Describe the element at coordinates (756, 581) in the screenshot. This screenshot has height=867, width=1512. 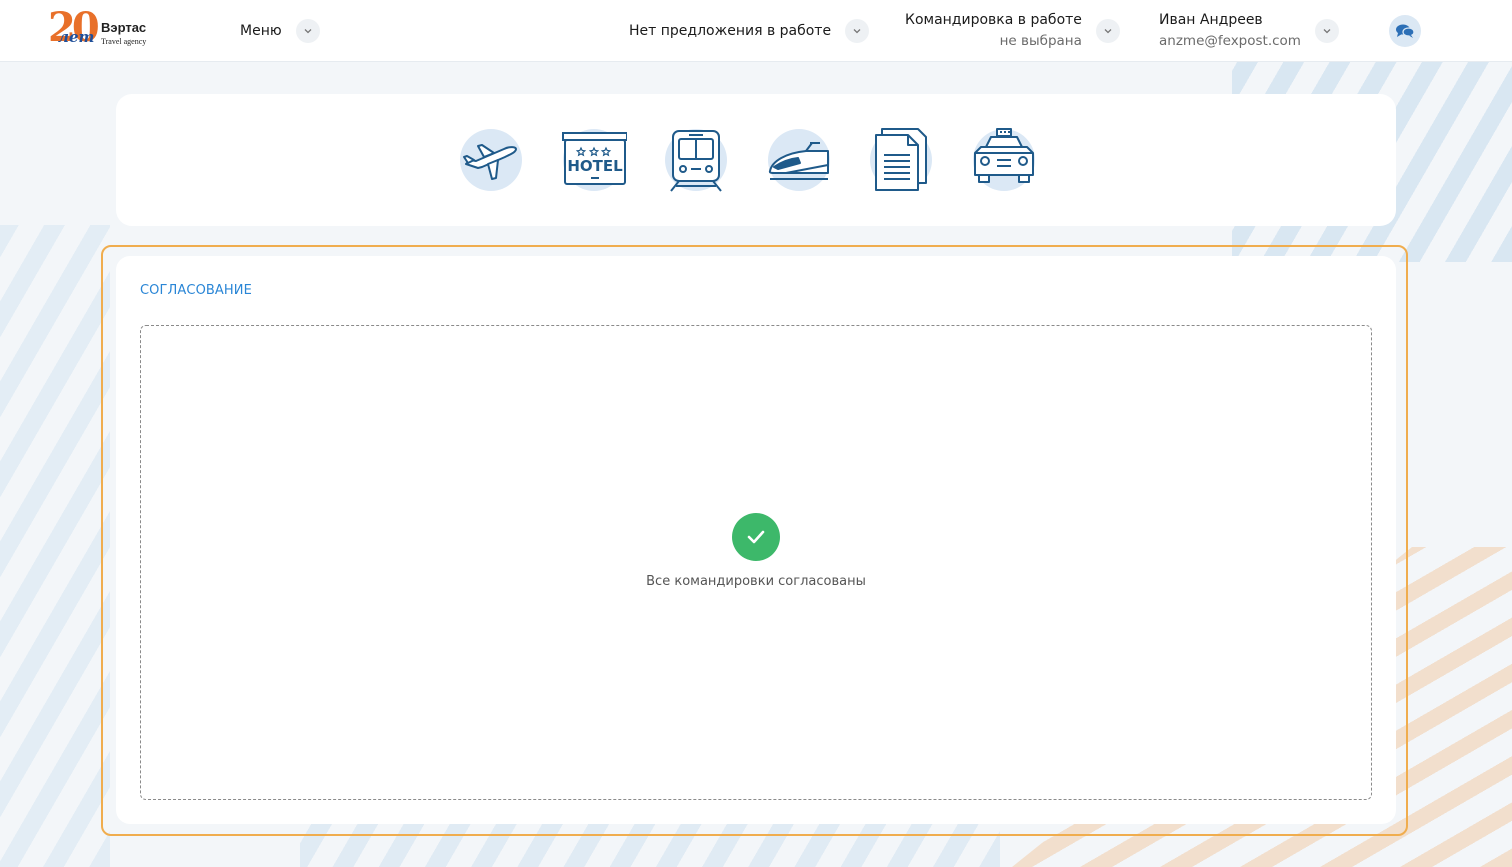
I see `empty-state-message: Все командировки согласованы` at that location.